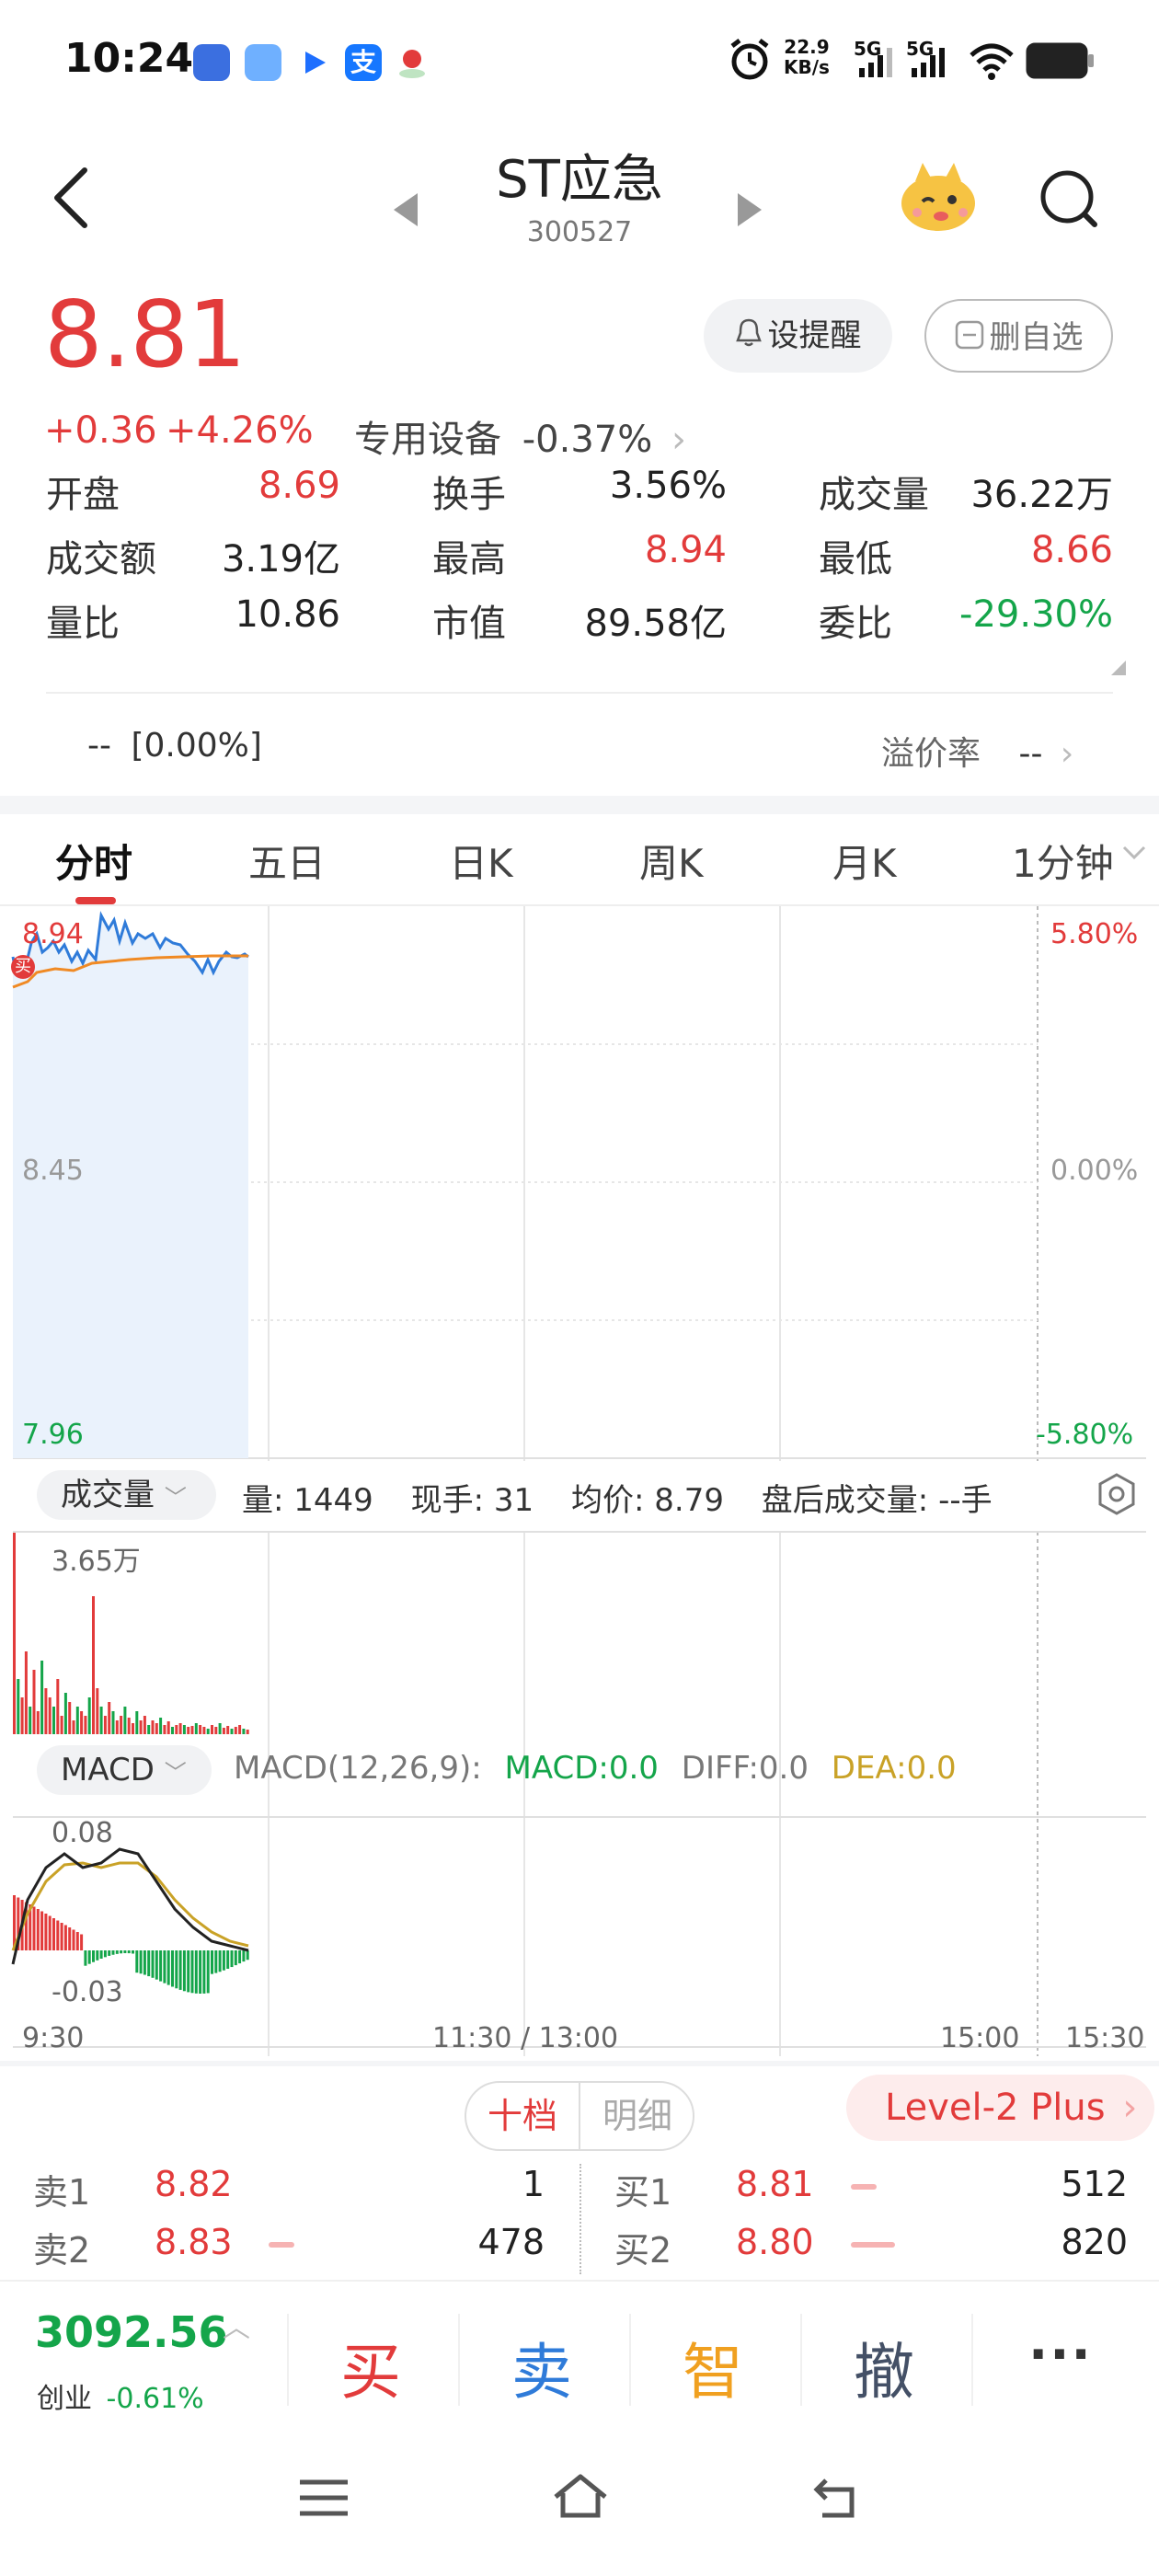 The image size is (1159, 2576). What do you see at coordinates (579, 202) in the screenshot?
I see `stock-header: ST应急 300527` at bounding box center [579, 202].